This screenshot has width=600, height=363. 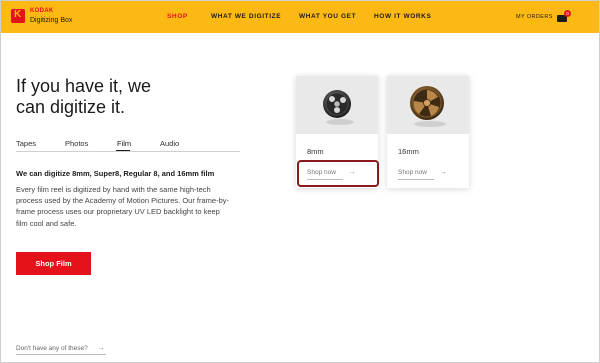 What do you see at coordinates (124, 143) in the screenshot?
I see `tab-film: Film` at bounding box center [124, 143].